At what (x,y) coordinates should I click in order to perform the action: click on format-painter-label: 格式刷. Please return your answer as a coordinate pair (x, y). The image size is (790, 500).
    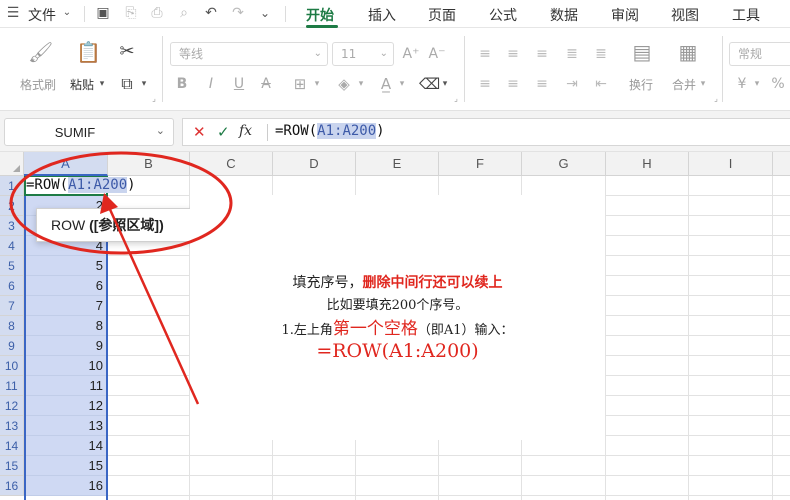
    Looking at the image, I should click on (38, 84).